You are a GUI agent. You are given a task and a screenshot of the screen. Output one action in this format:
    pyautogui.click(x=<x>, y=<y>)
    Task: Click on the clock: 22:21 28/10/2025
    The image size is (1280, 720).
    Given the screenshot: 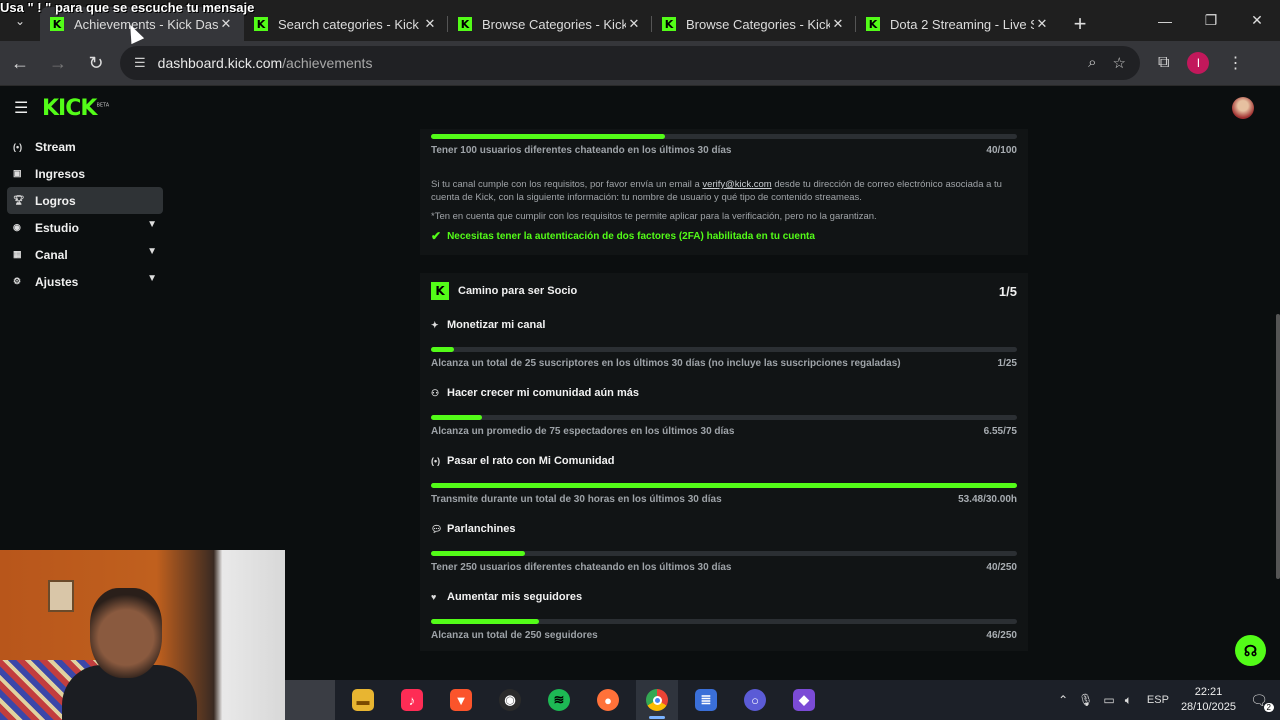 What is the action you would take?
    pyautogui.click(x=1208, y=700)
    